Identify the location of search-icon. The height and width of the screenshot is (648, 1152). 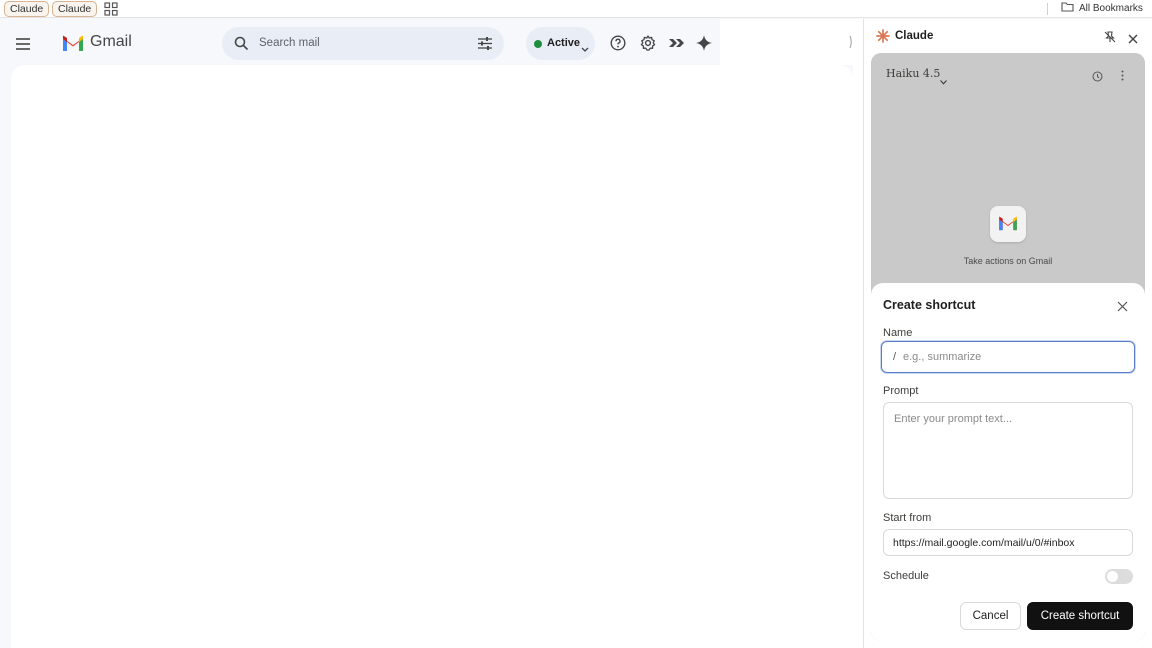
(241, 43).